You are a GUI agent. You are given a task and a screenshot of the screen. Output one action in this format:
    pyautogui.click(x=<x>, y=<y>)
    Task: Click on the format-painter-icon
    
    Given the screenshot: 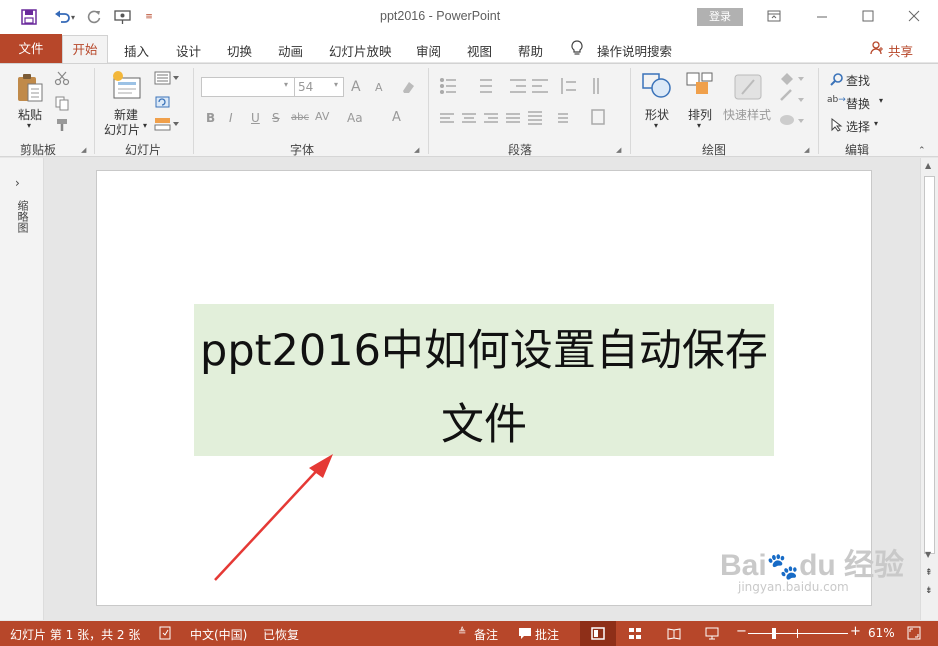 What is the action you would take?
    pyautogui.click(x=62, y=126)
    